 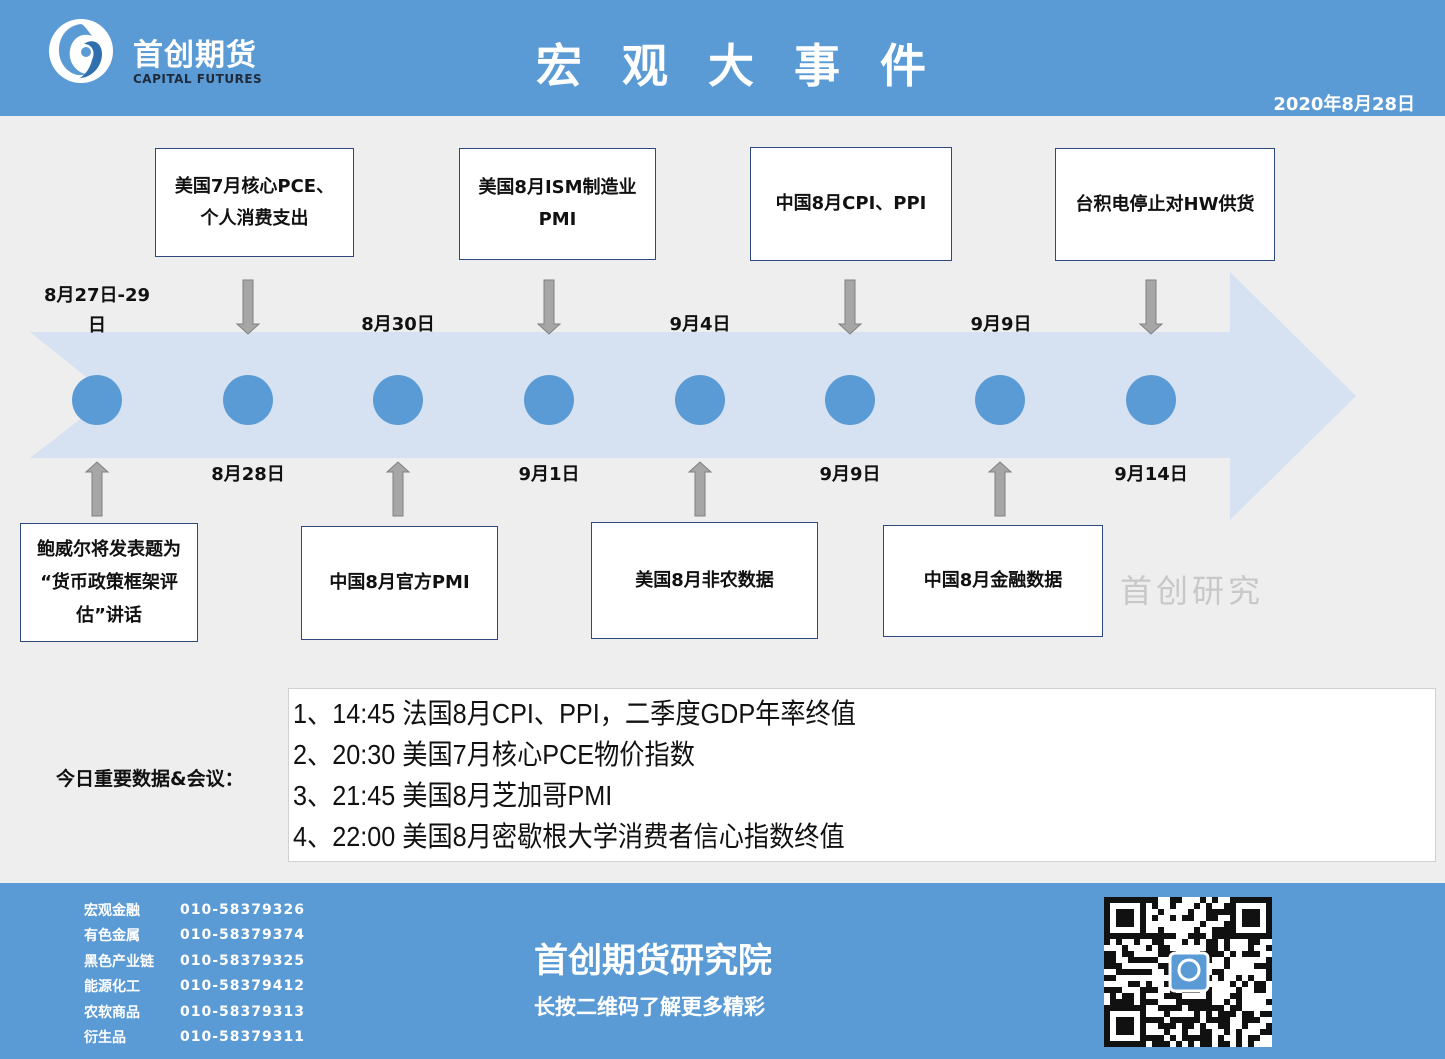 What do you see at coordinates (81, 51) in the screenshot?
I see `capital-futures-logo-icon` at bounding box center [81, 51].